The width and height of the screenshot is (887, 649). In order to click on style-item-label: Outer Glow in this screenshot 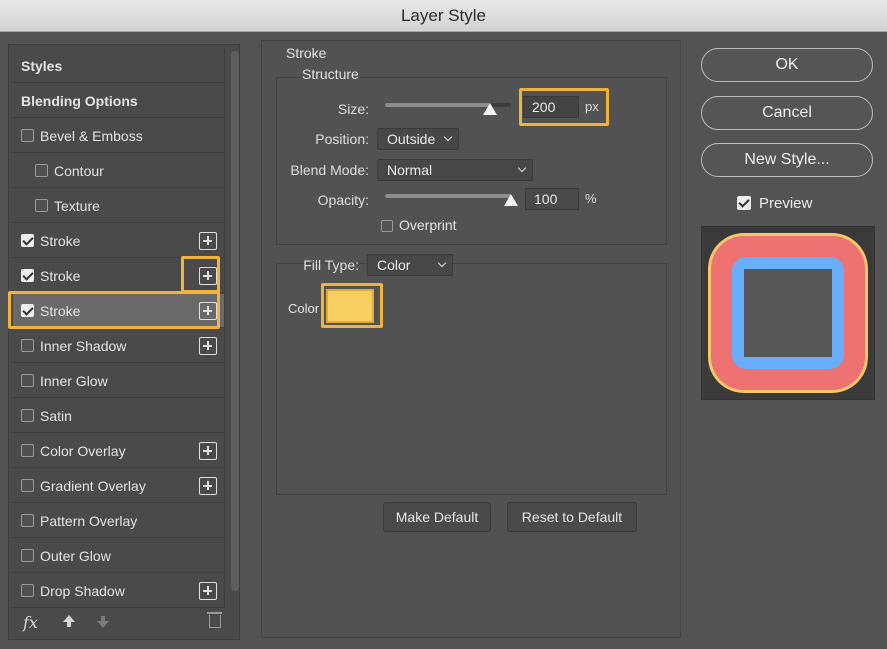, I will do `click(75, 555)`.